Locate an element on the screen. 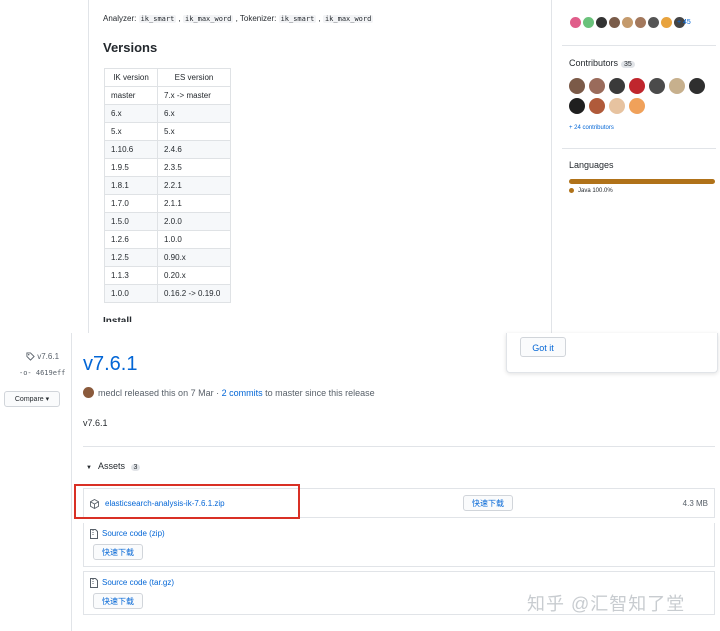  table-row: 1.1.3 0.20.x is located at coordinates (167, 275).